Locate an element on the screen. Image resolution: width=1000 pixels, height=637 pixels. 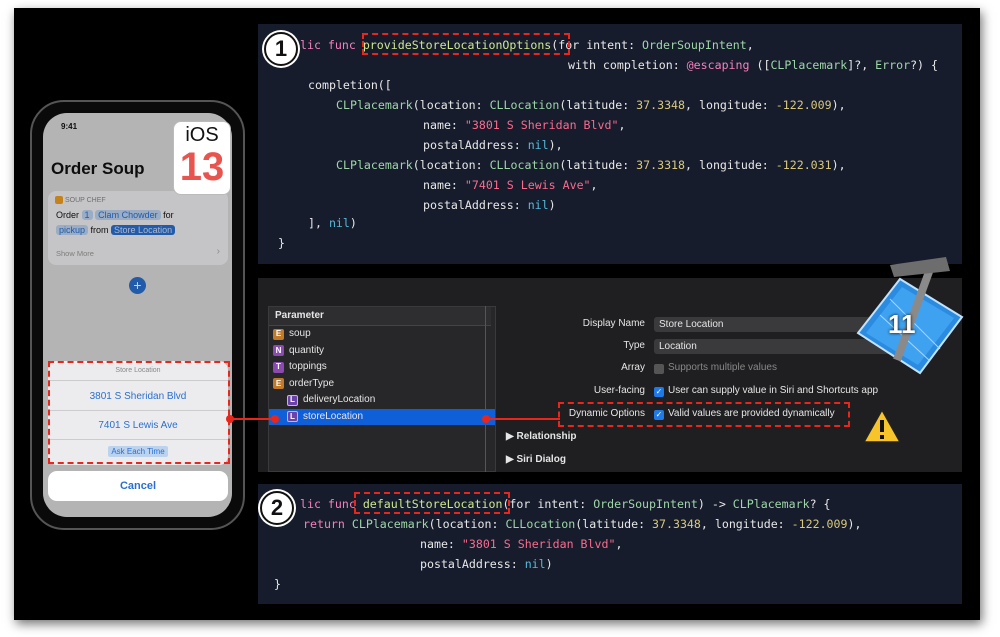
xcode-version: 11 is located at coordinates (902, 324).